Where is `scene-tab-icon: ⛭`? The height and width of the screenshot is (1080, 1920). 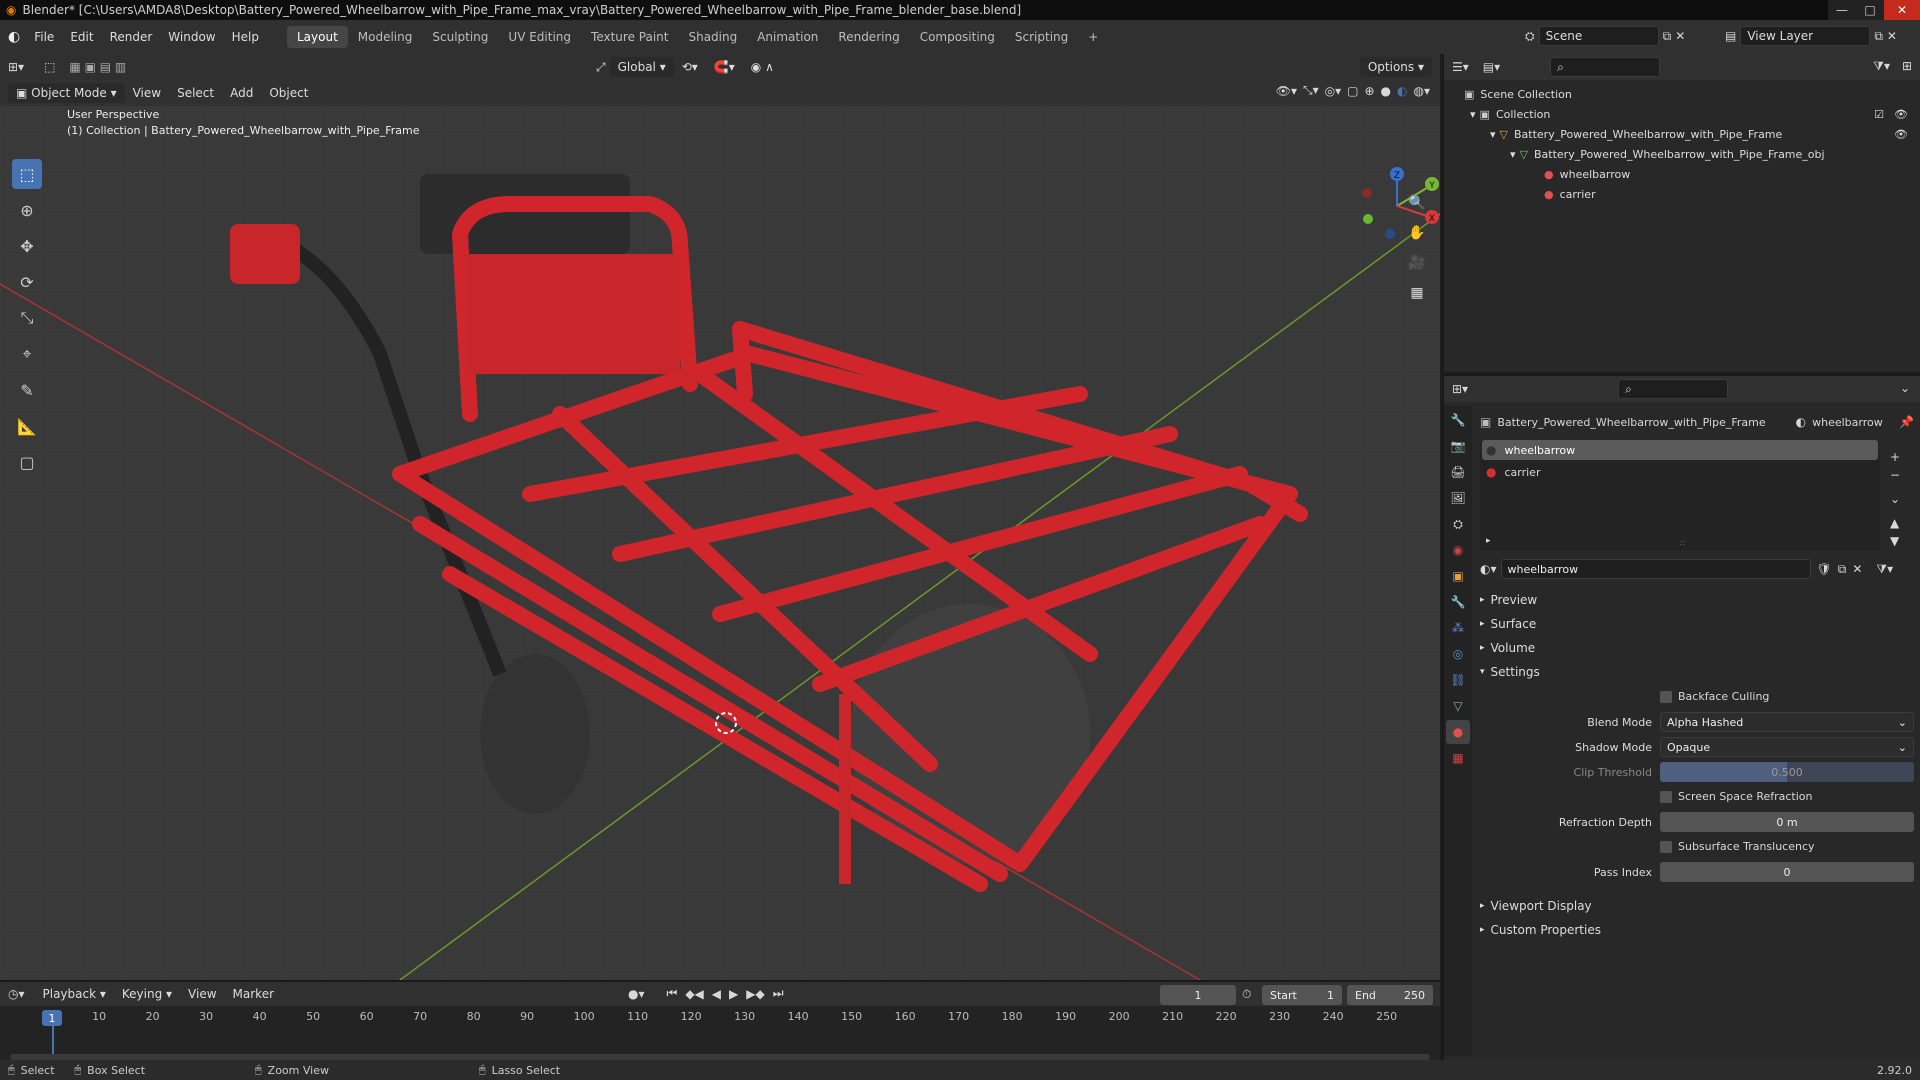
scene-tab-icon: ⛭ is located at coordinates (1458, 524).